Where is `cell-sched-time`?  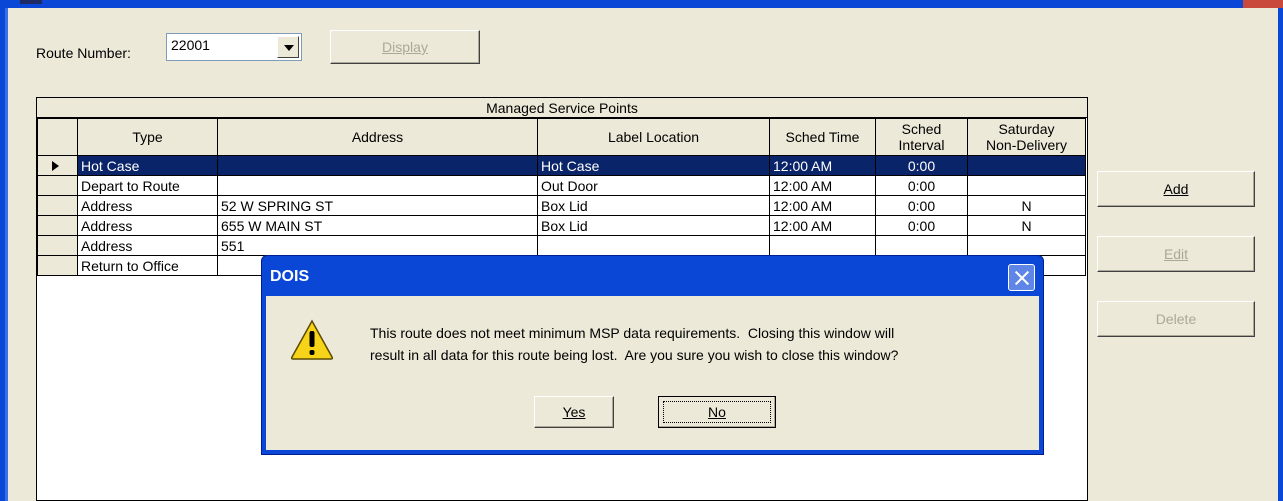 cell-sched-time is located at coordinates (822, 245).